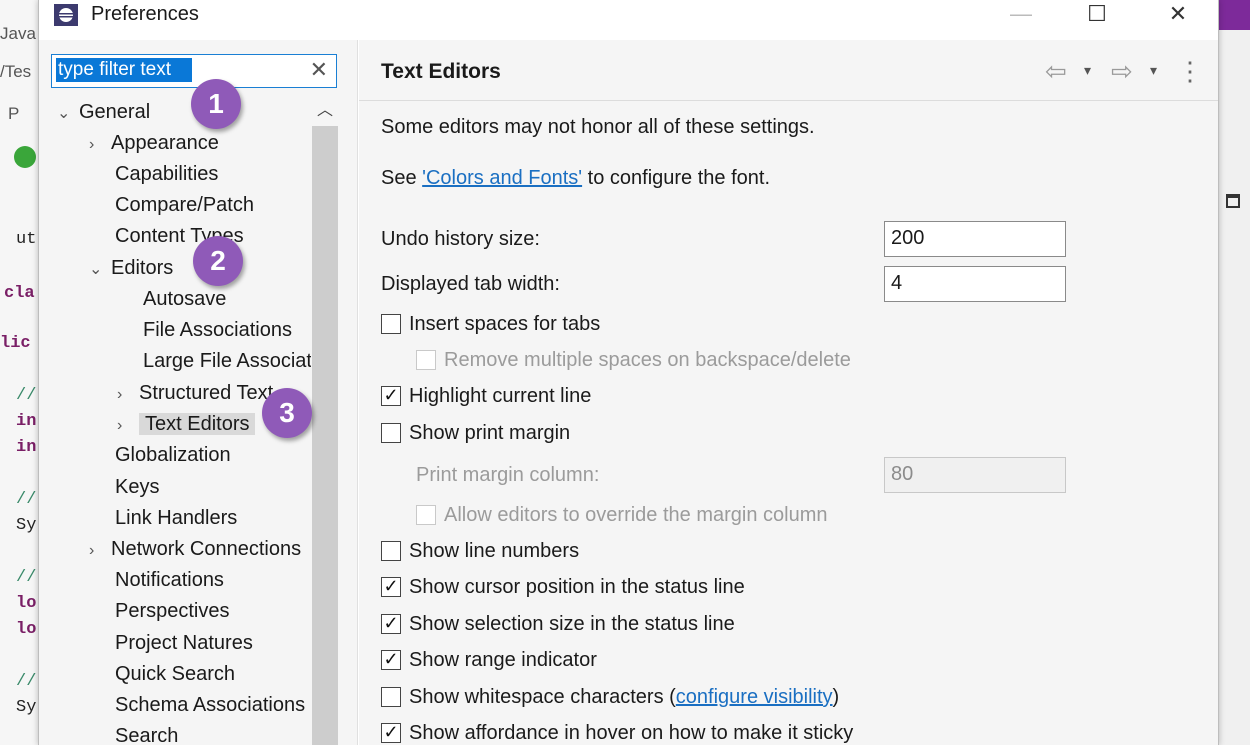  What do you see at coordinates (325, 435) in the screenshot?
I see `scrollbar-thumb` at bounding box center [325, 435].